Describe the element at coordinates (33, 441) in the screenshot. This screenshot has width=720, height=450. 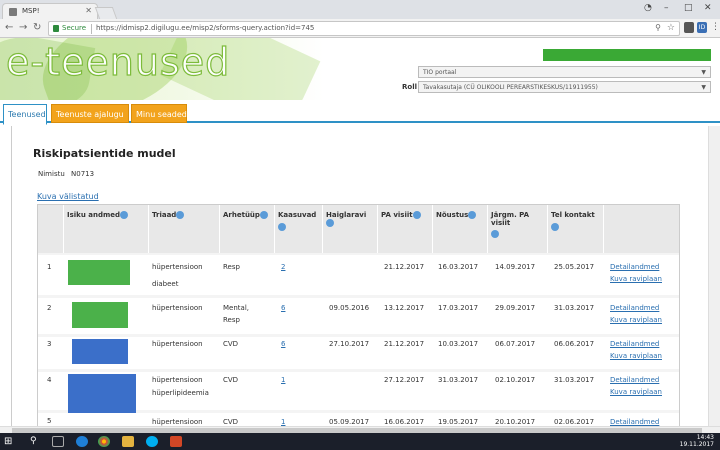
I see `search-icon: ⚲` at that location.